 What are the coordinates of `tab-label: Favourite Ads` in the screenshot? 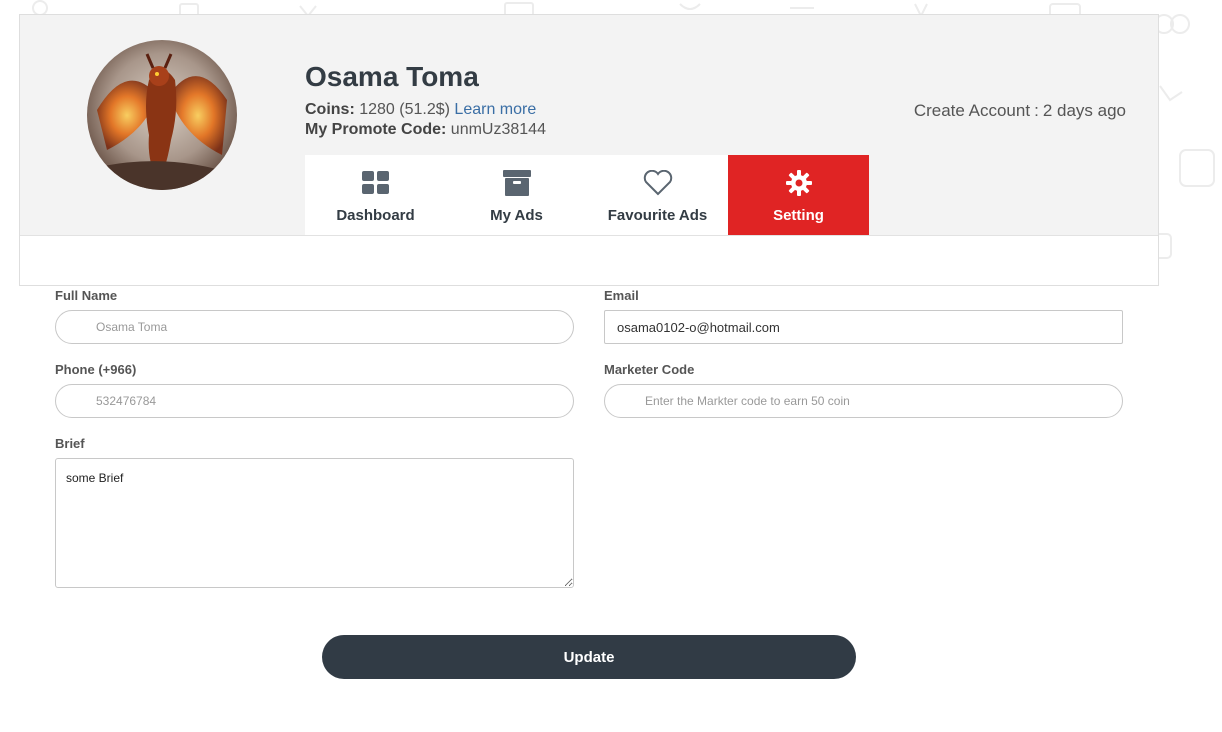 It's located at (657, 215).